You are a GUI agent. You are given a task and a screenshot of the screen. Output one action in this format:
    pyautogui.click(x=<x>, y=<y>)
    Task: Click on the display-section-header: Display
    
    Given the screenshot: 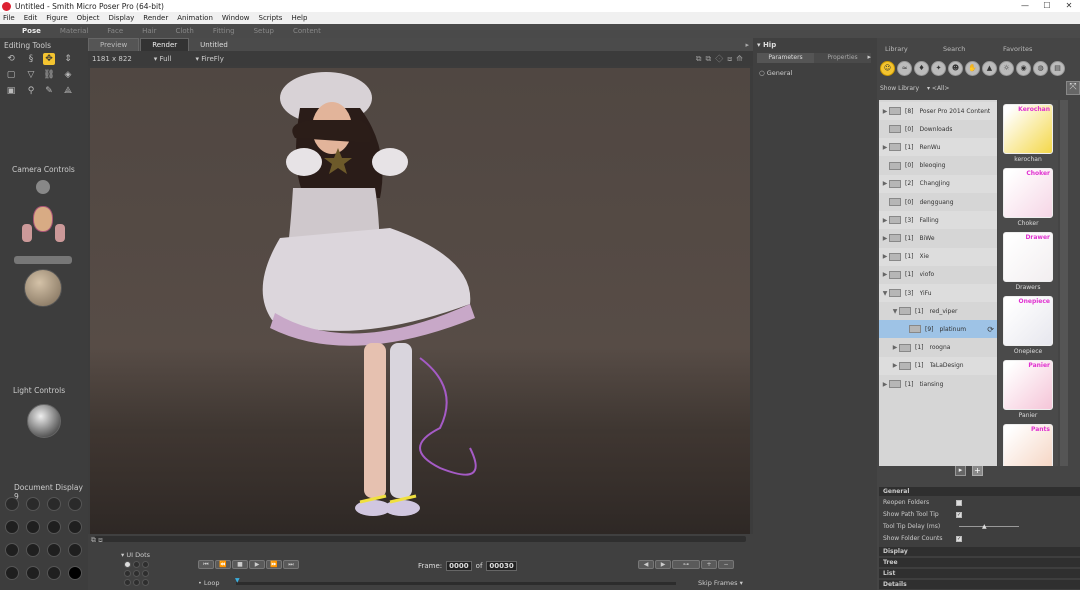 What is the action you would take?
    pyautogui.click(x=979, y=551)
    